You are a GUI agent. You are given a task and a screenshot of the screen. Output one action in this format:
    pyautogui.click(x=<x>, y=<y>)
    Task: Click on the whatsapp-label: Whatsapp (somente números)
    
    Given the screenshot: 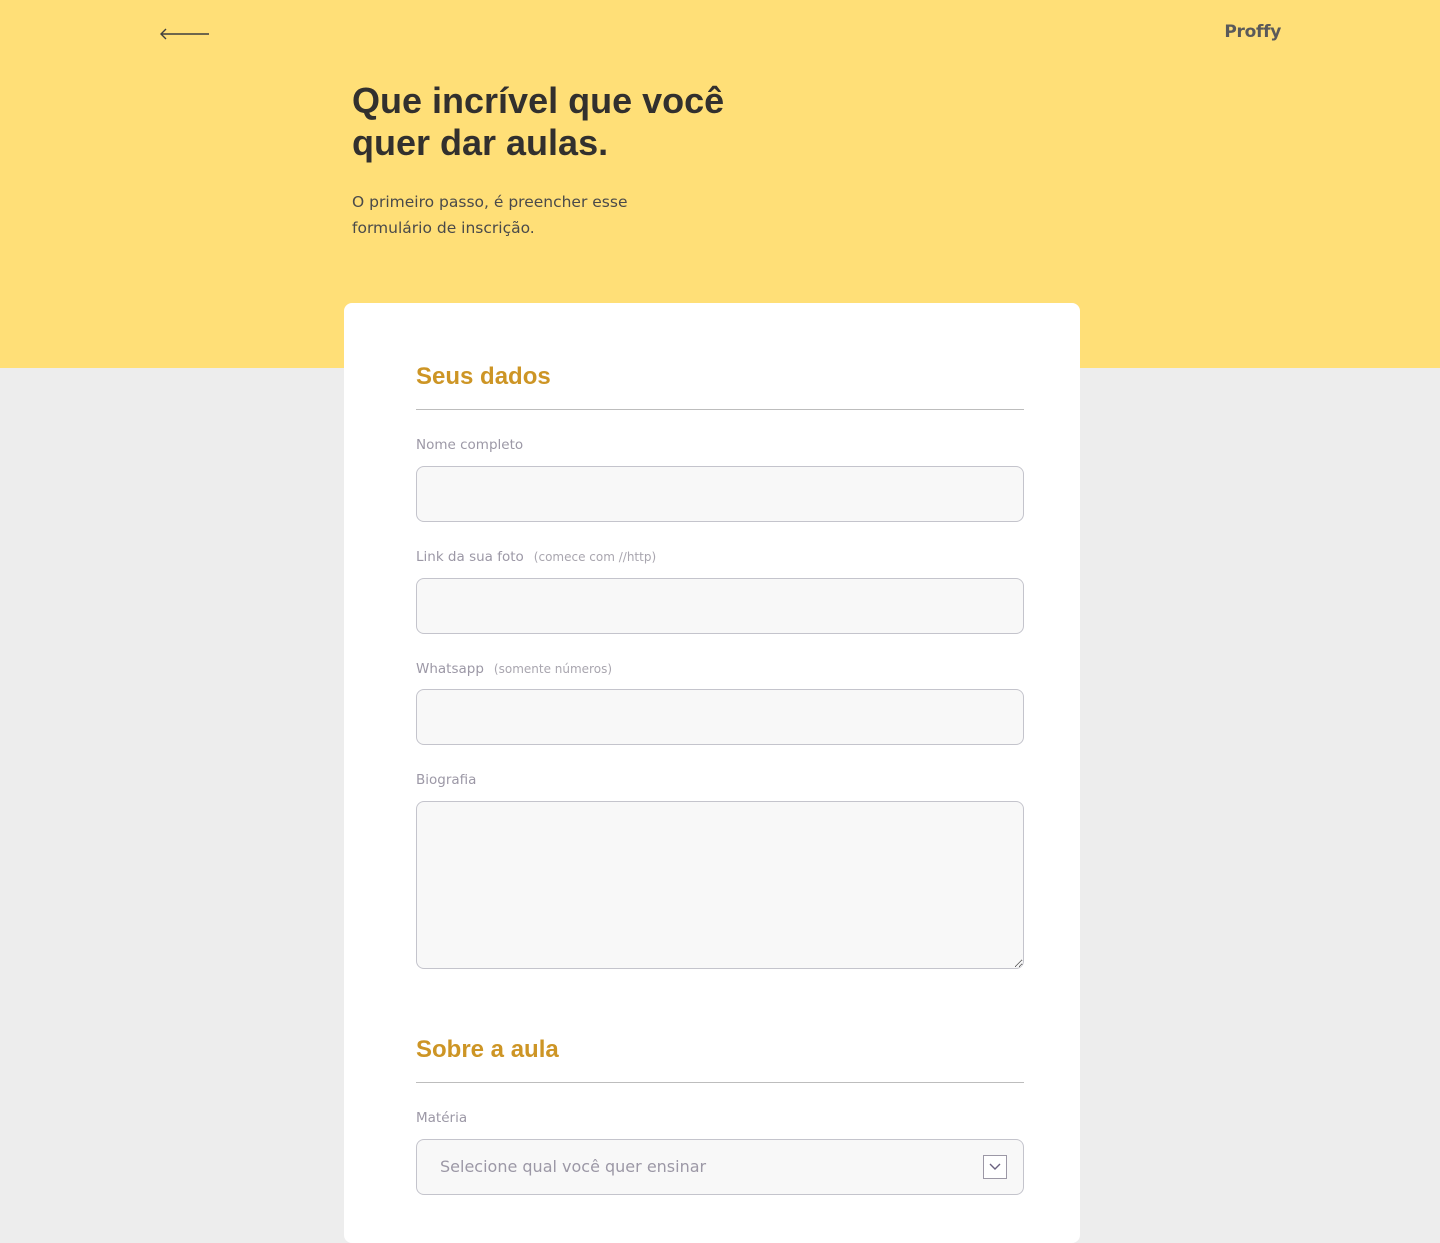 What is the action you would take?
    pyautogui.click(x=514, y=669)
    